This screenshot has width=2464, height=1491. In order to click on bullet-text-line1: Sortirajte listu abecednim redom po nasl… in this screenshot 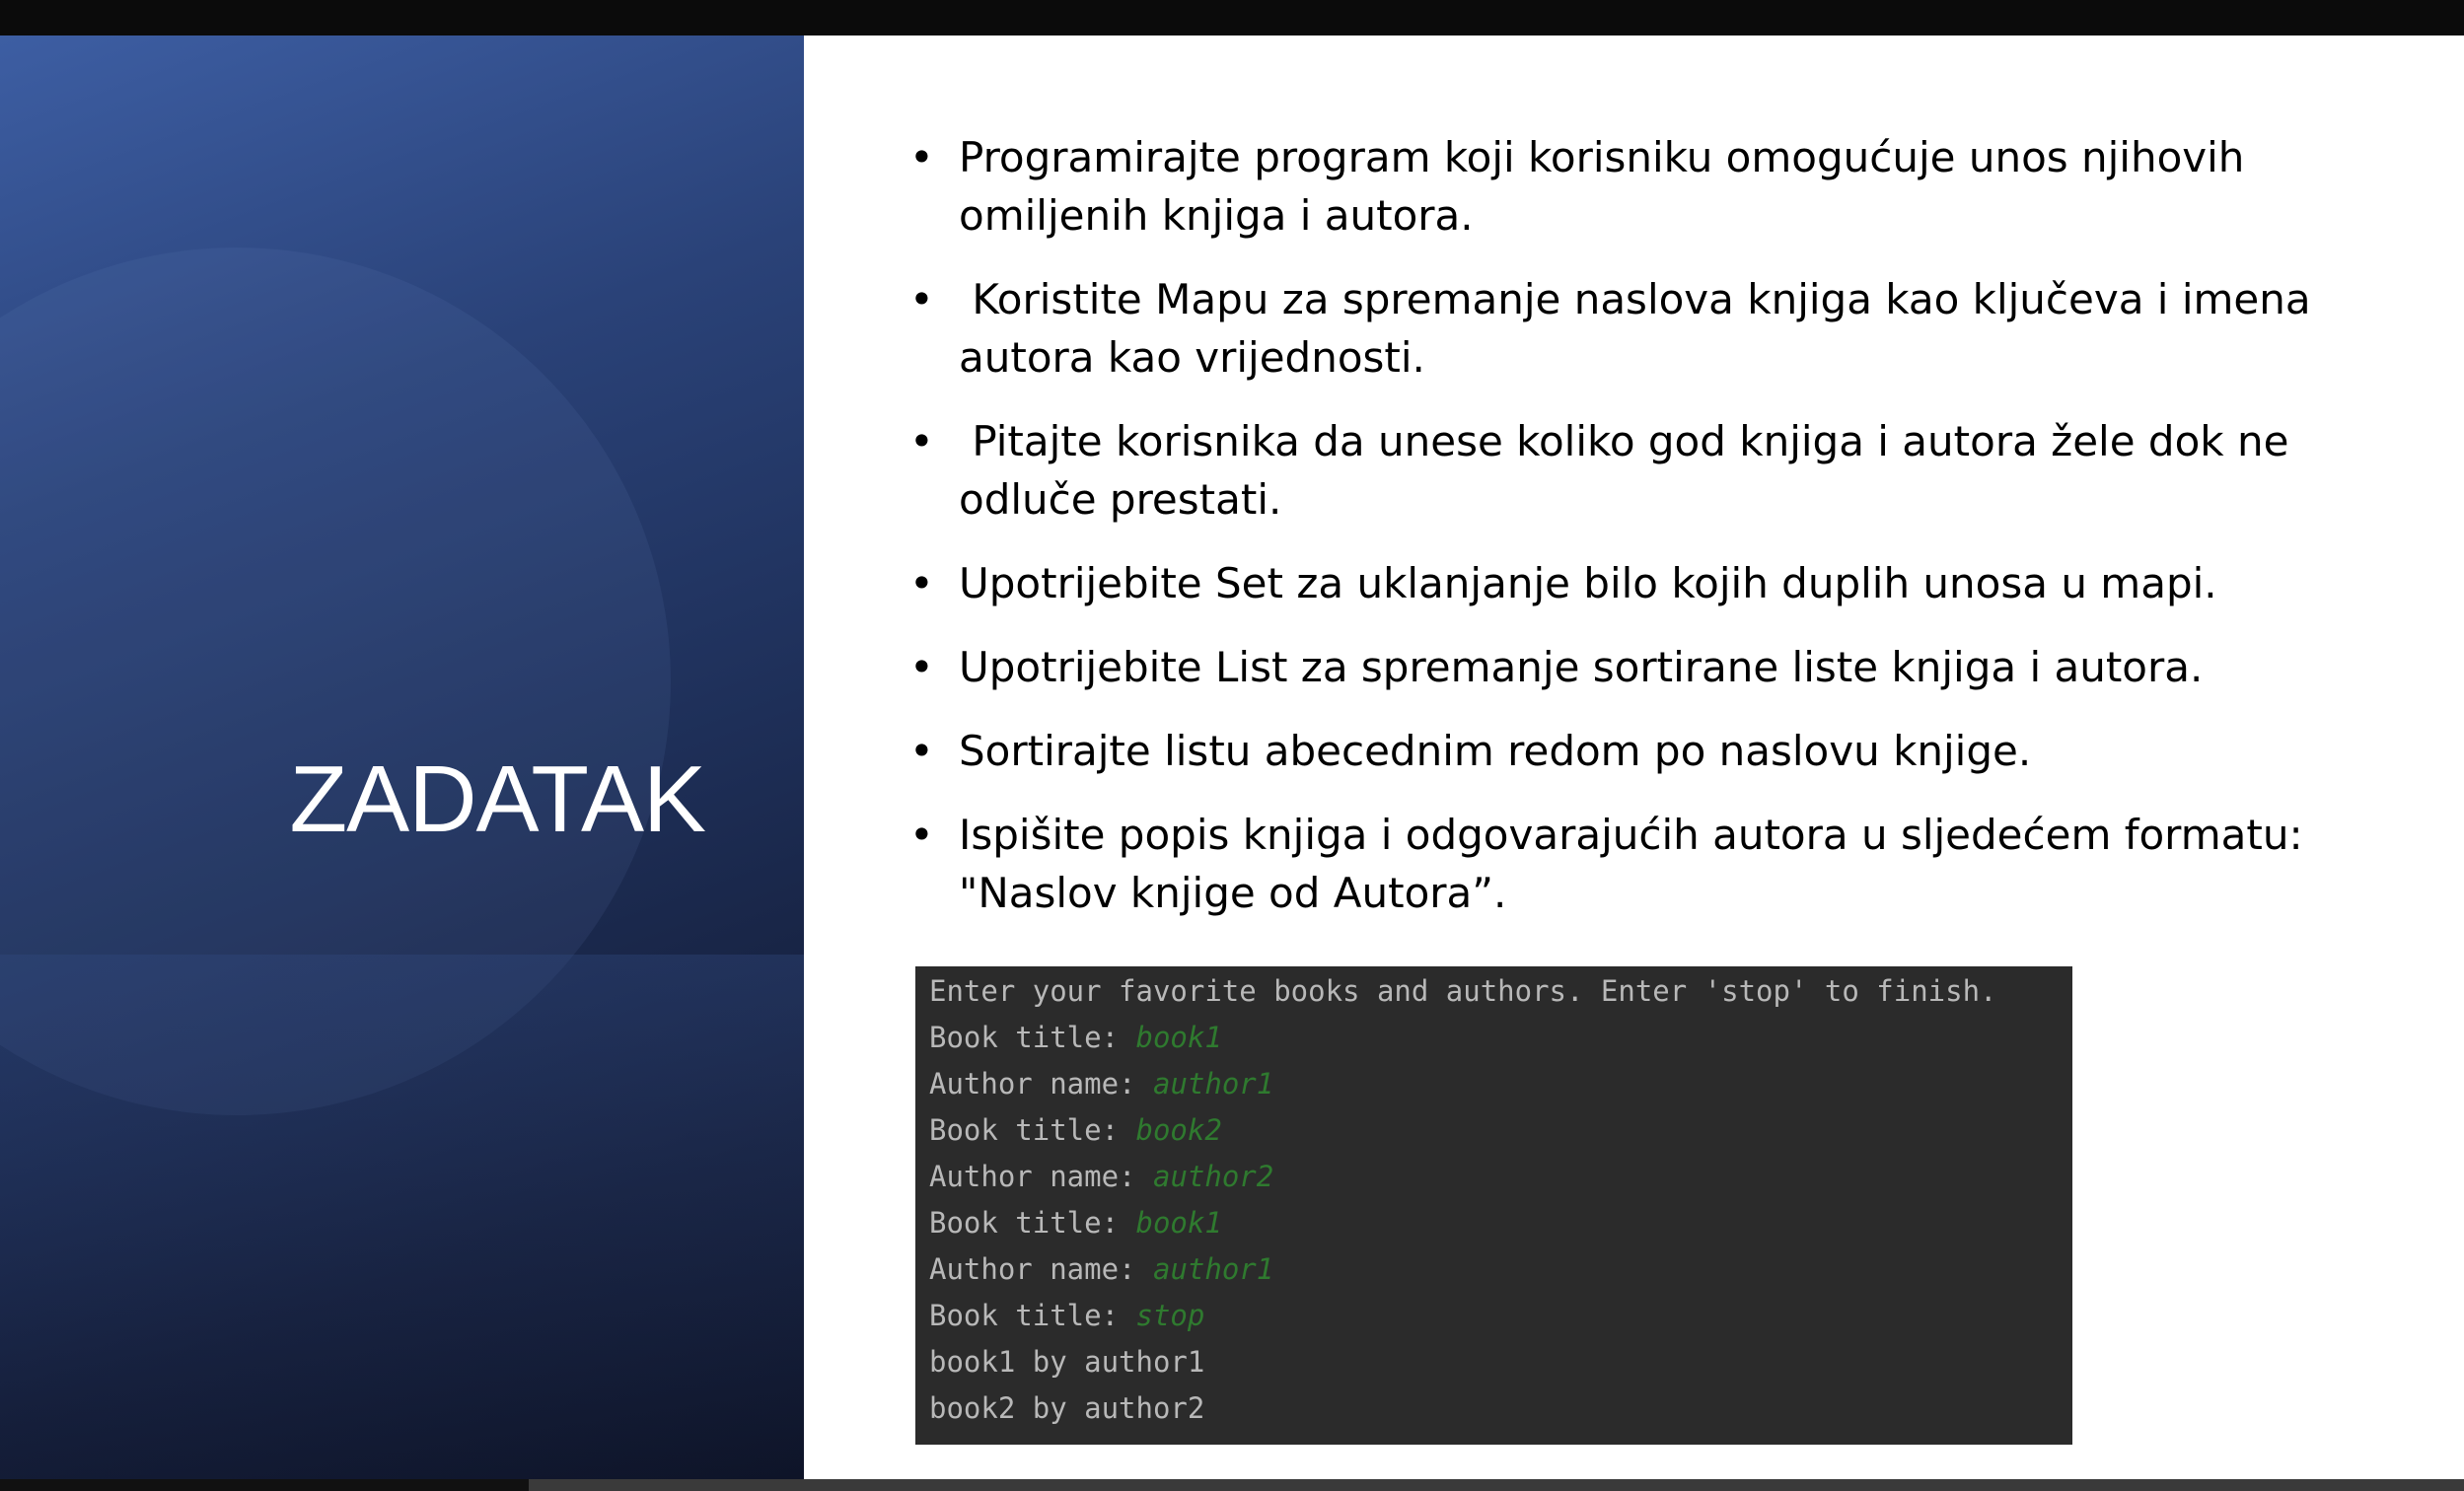, I will do `click(1495, 751)`.